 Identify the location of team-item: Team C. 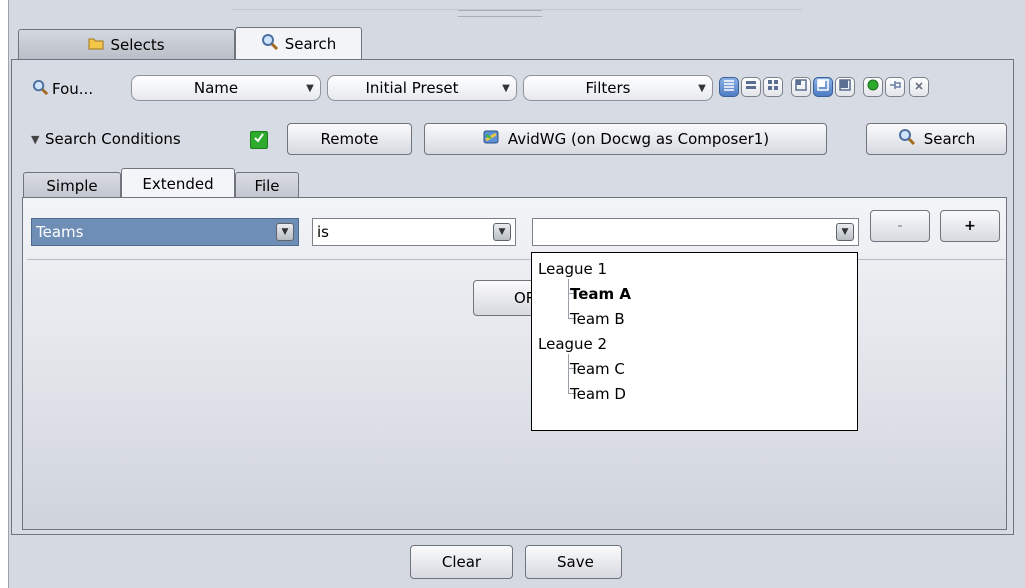
(597, 369).